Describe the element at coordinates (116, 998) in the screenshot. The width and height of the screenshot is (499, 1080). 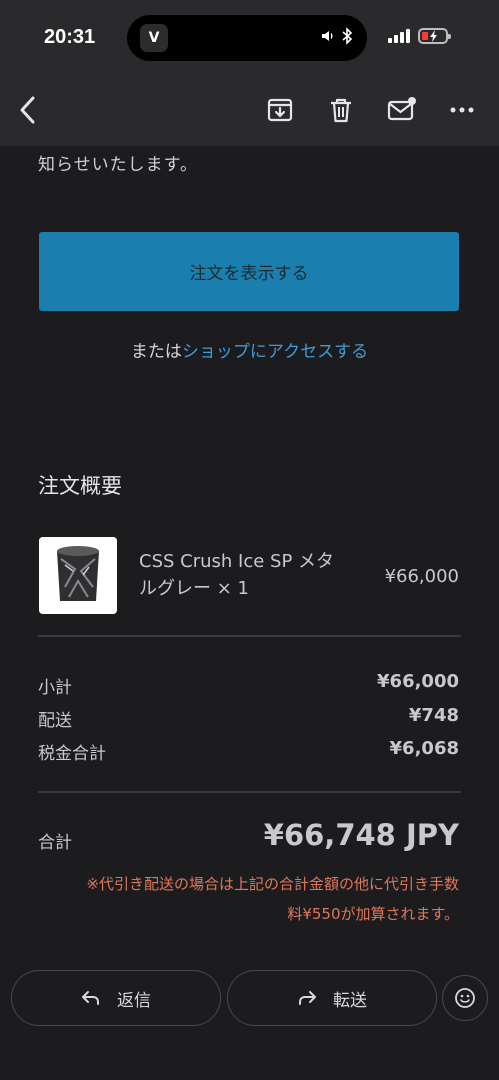
I see `reply-button: 返信` at that location.